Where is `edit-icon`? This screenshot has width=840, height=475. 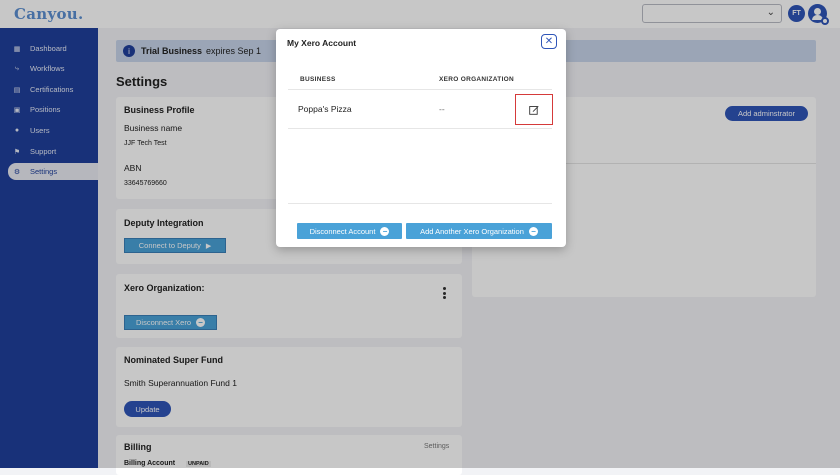 edit-icon is located at coordinates (534, 110).